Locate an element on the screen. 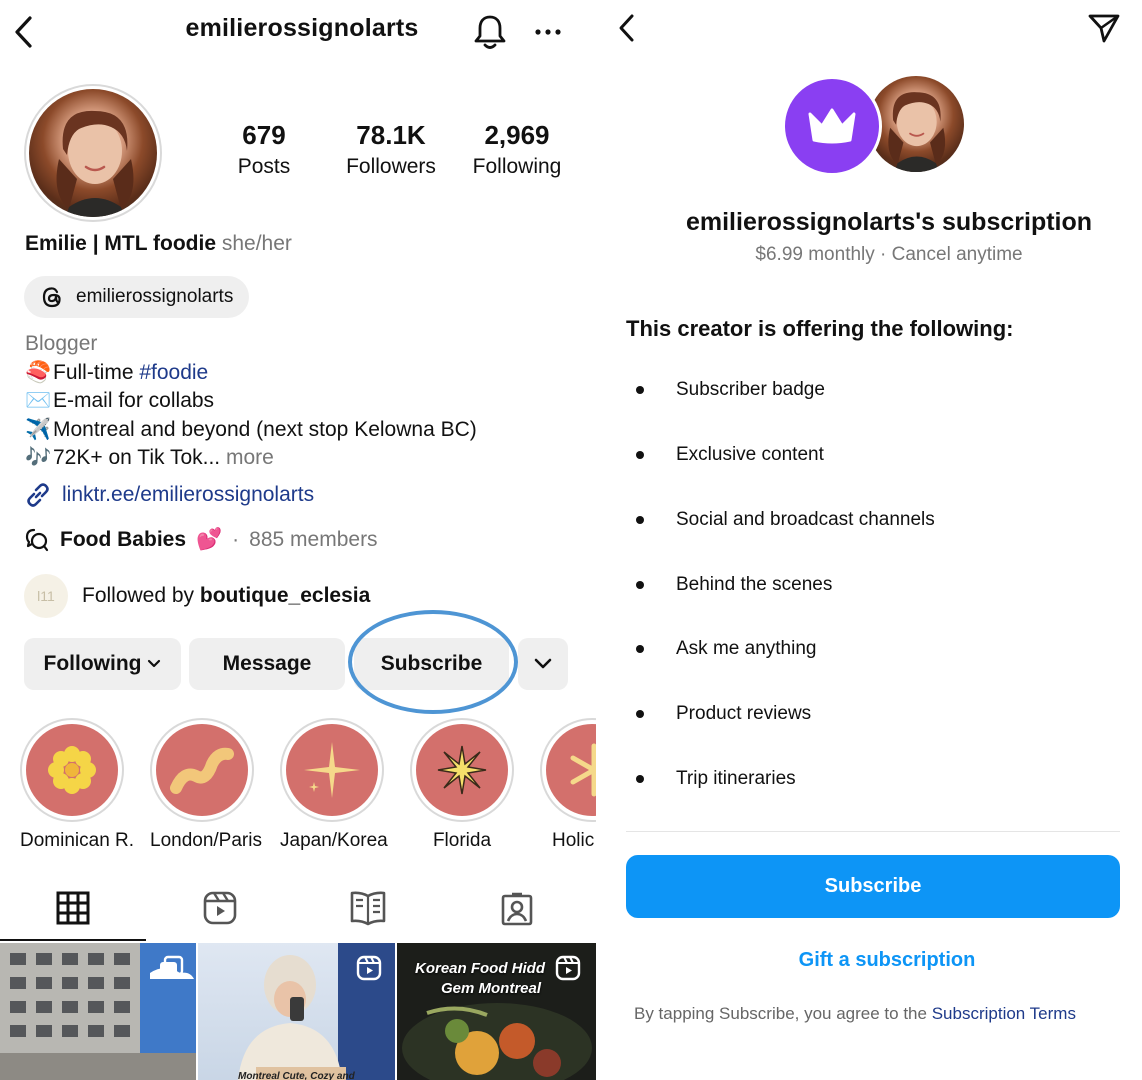 The image size is (1142, 1080). channel-chat-icon is located at coordinates (37, 540).